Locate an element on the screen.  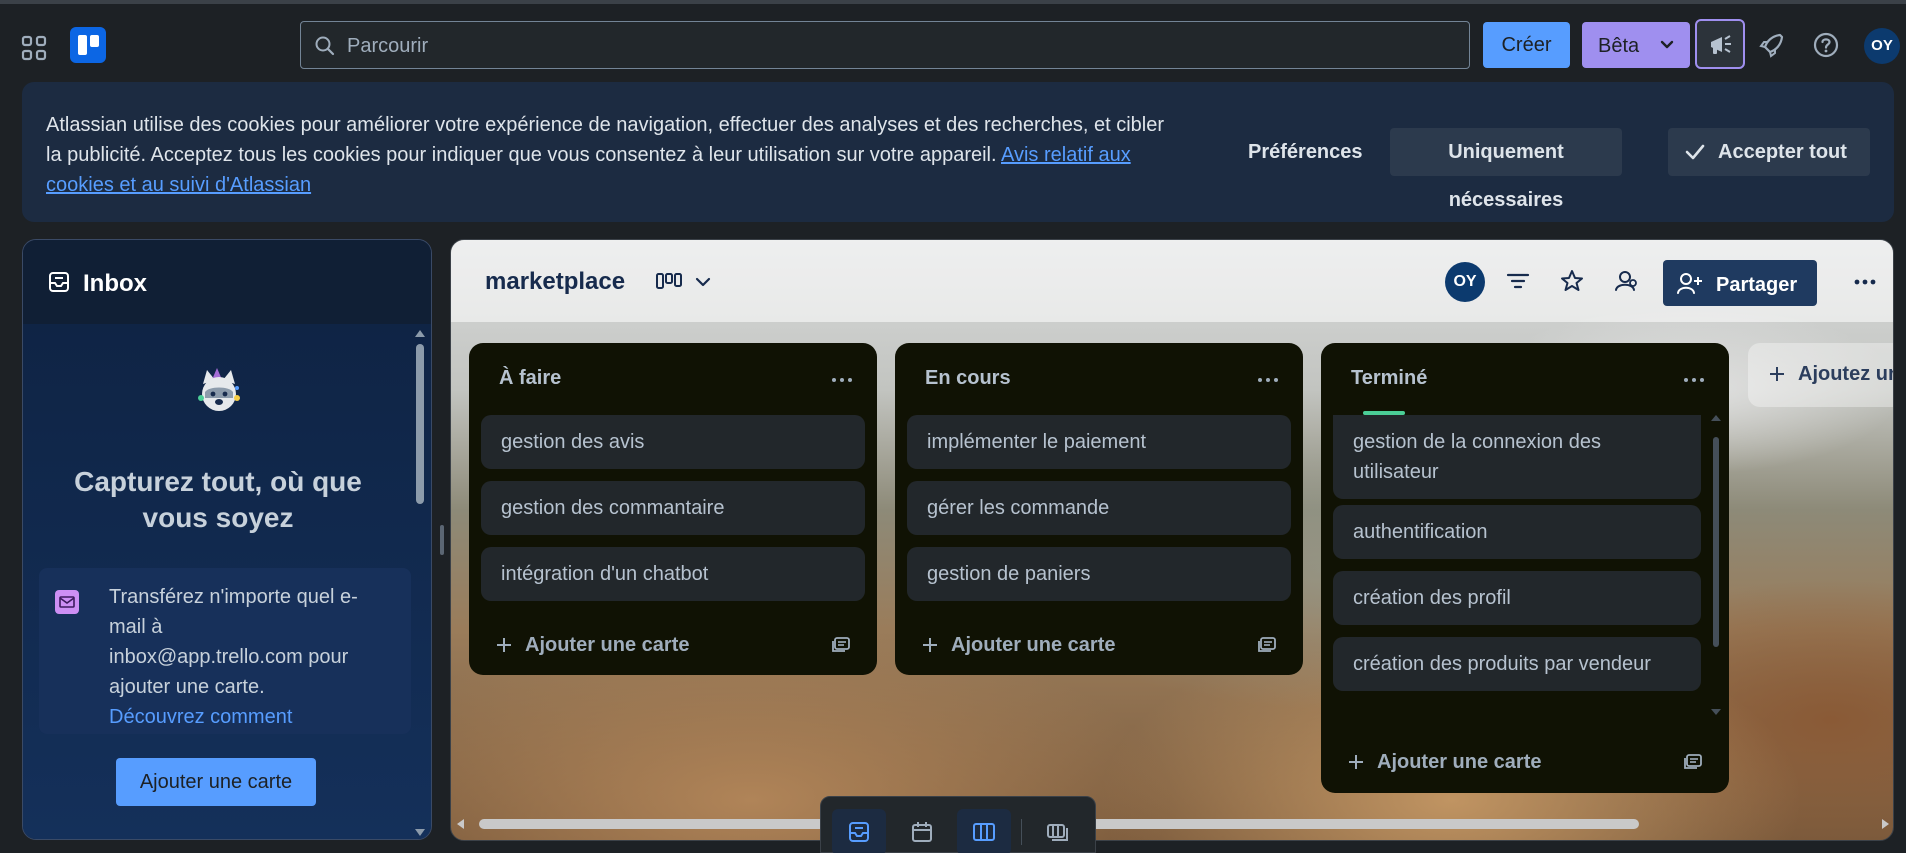
card: création des profil is located at coordinates (1517, 598).